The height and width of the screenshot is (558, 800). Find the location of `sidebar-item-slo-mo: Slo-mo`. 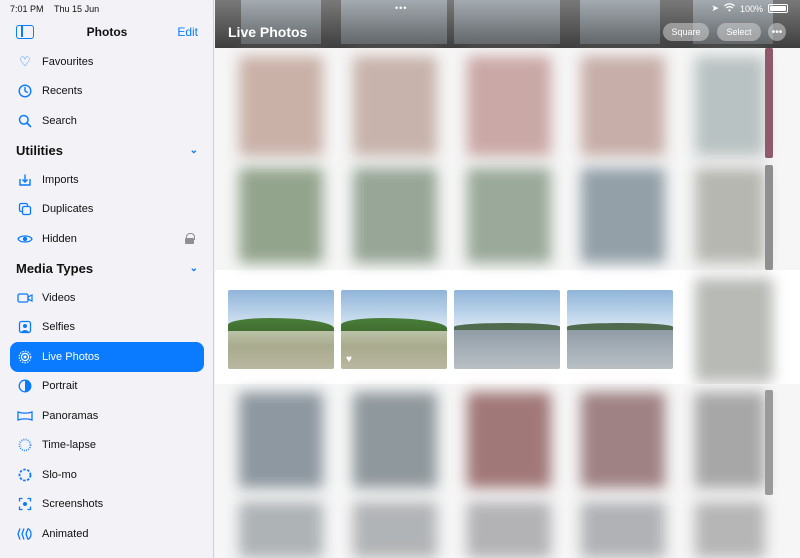

sidebar-item-slo-mo: Slo-mo is located at coordinates (106, 475).